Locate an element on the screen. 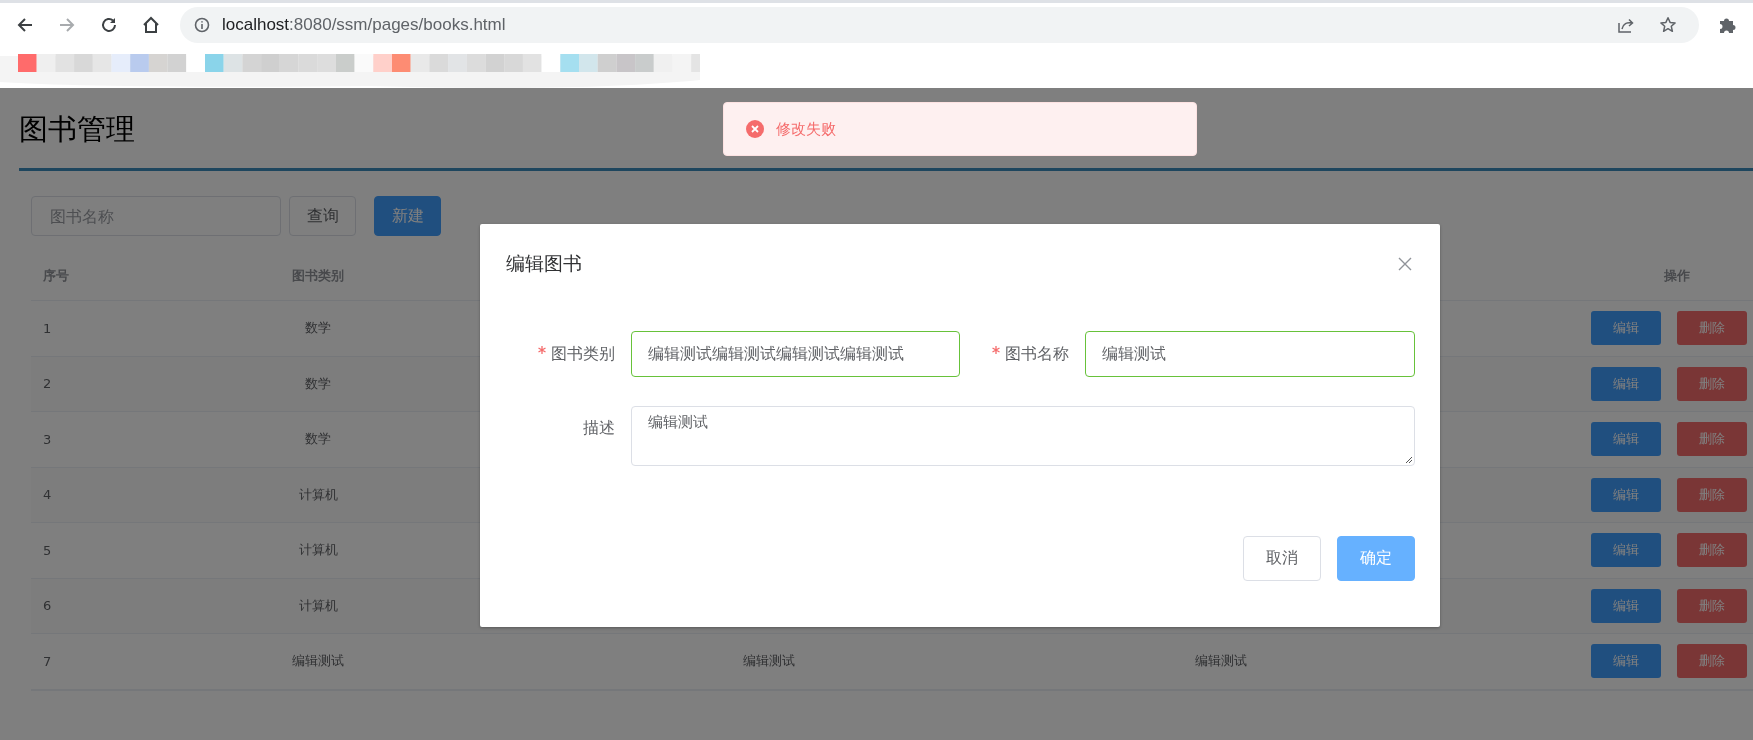 The width and height of the screenshot is (1753, 740). field-label: 图书类别 is located at coordinates (583, 353).